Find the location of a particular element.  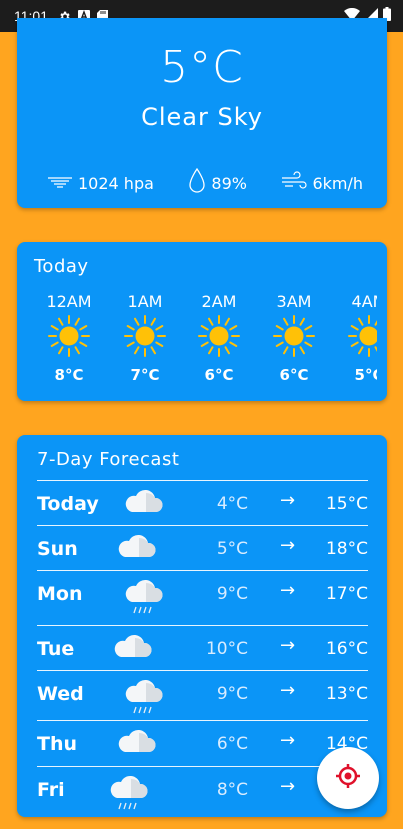

hour-label: 3AM is located at coordinates (294, 301).